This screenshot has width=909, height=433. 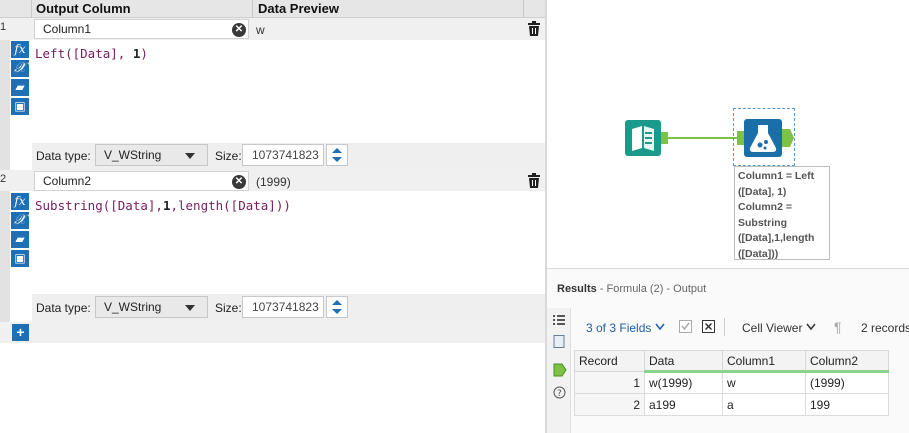 What do you see at coordinates (885, 328) in the screenshot?
I see `record-count: 2 records` at bounding box center [885, 328].